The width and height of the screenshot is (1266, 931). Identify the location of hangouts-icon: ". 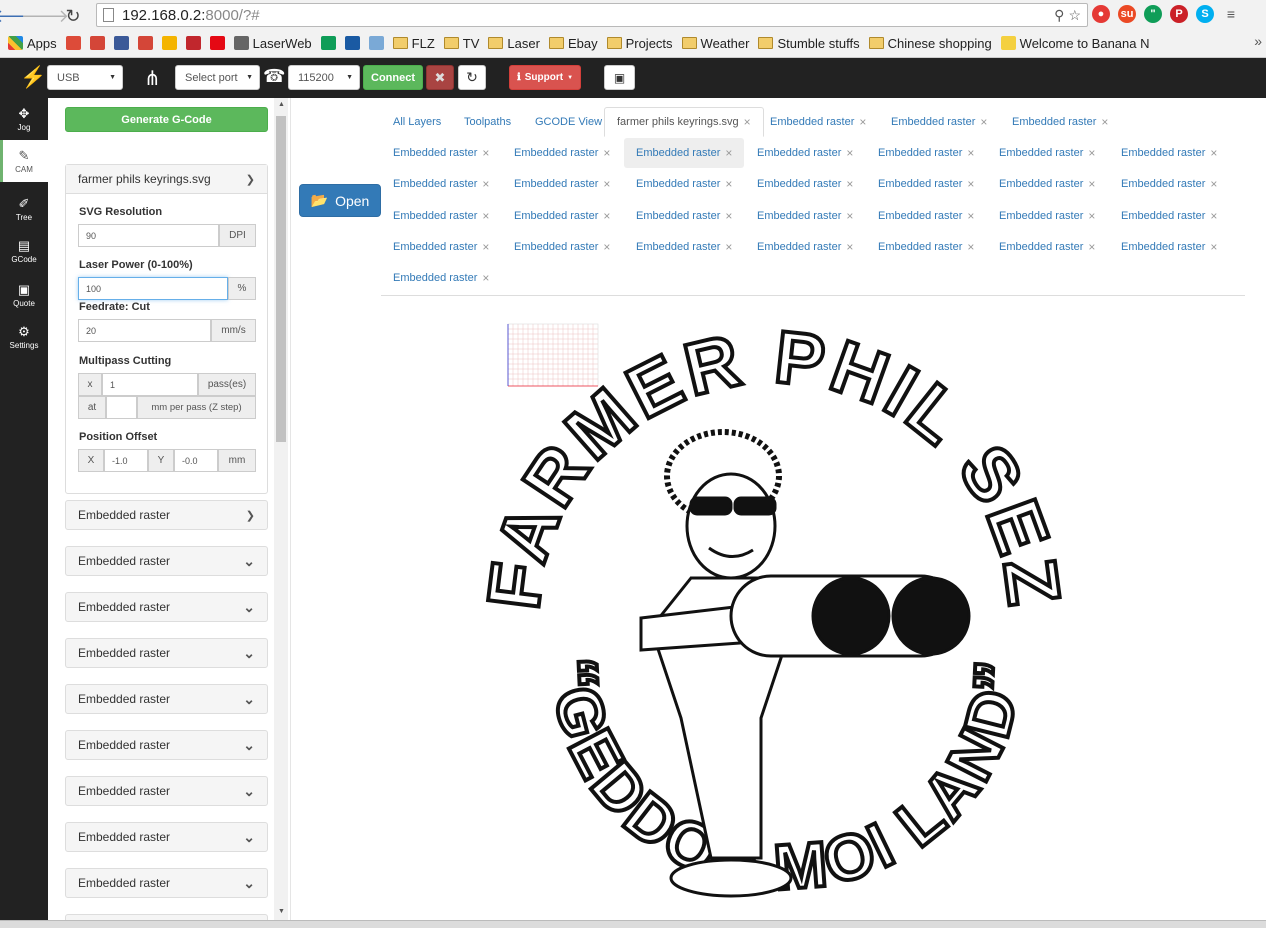
(1153, 14).